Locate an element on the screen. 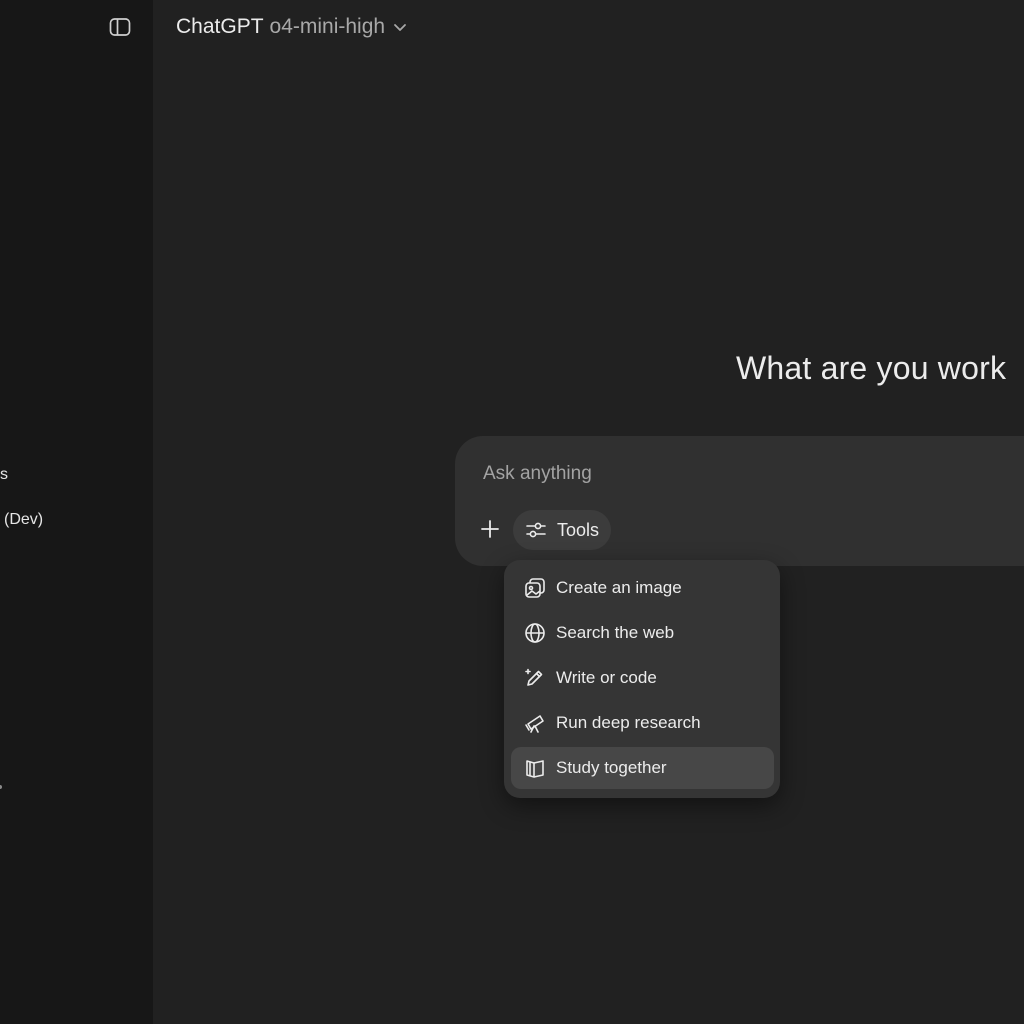 This screenshot has width=1024, height=1024. sidebar-item-dev: (Dev) is located at coordinates (23, 520).